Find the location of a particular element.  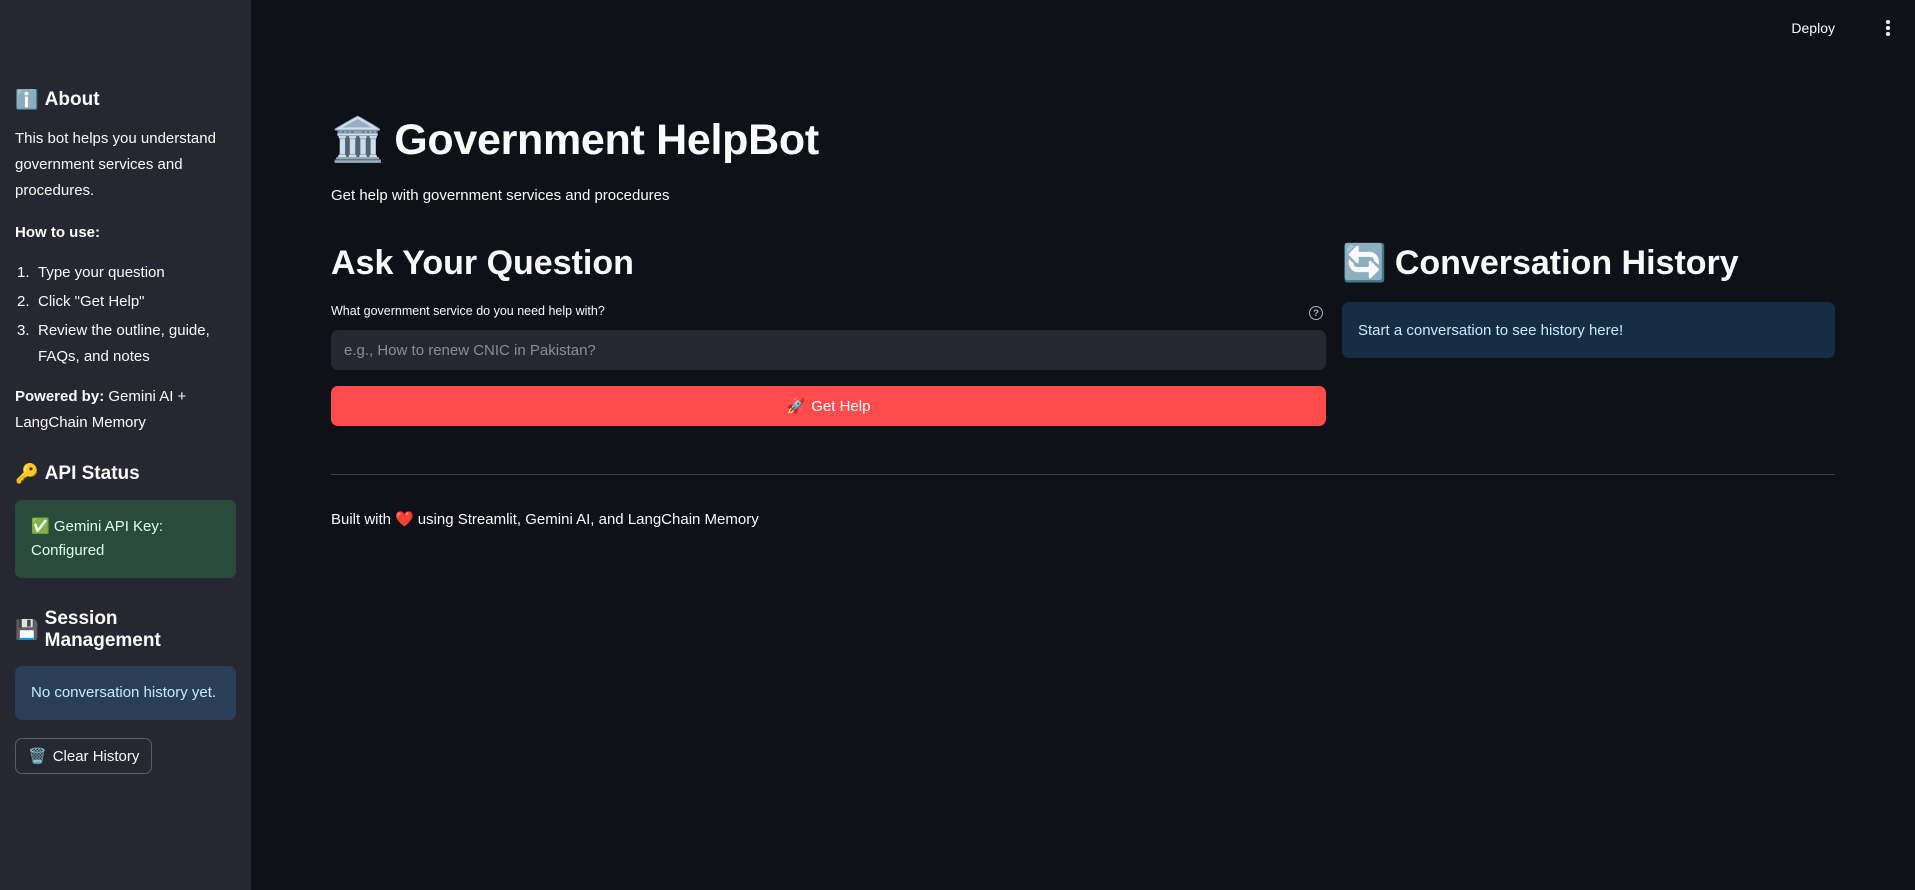

api-key-status-alert: ✅ Gemini API Key: Configured is located at coordinates (125, 539).